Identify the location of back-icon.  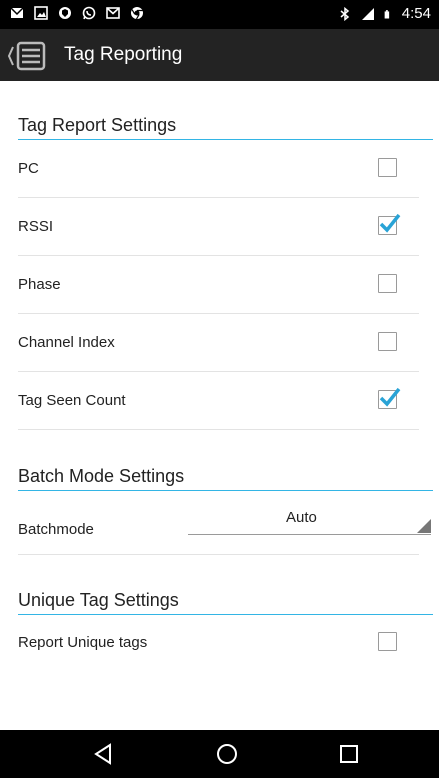
(103, 754).